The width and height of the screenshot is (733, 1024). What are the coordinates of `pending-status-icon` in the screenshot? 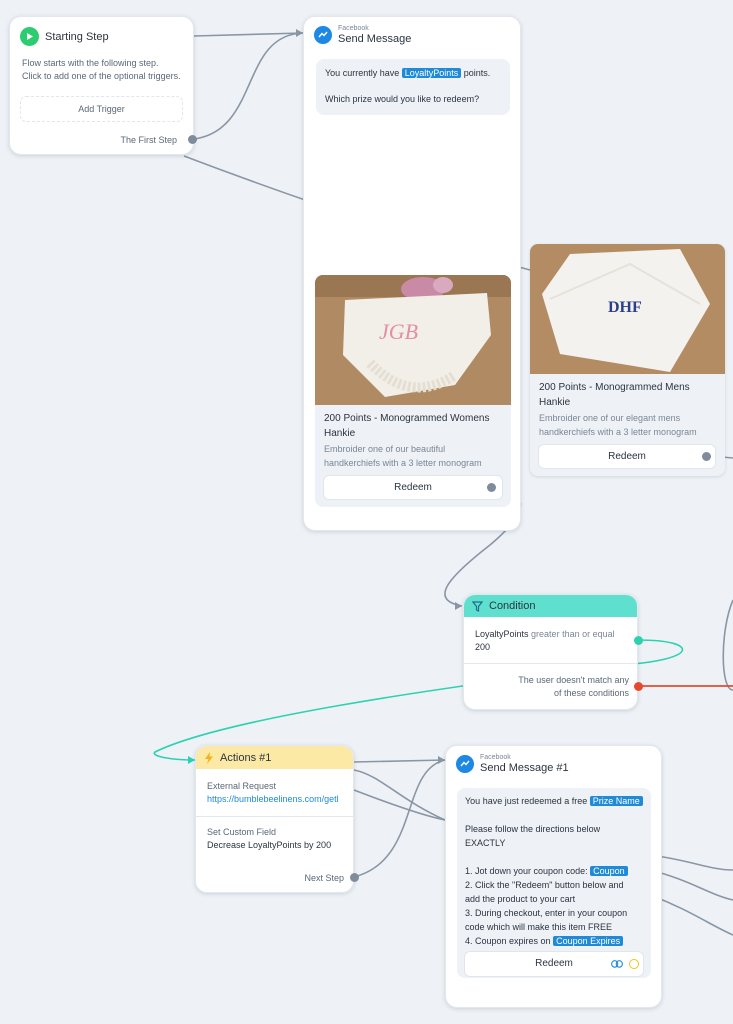 It's located at (634, 964).